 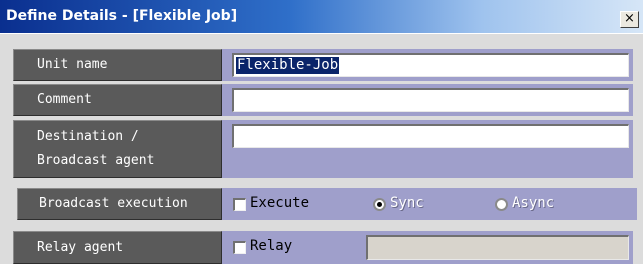 What do you see at coordinates (427, 149) in the screenshot?
I see `destination-value-area` at bounding box center [427, 149].